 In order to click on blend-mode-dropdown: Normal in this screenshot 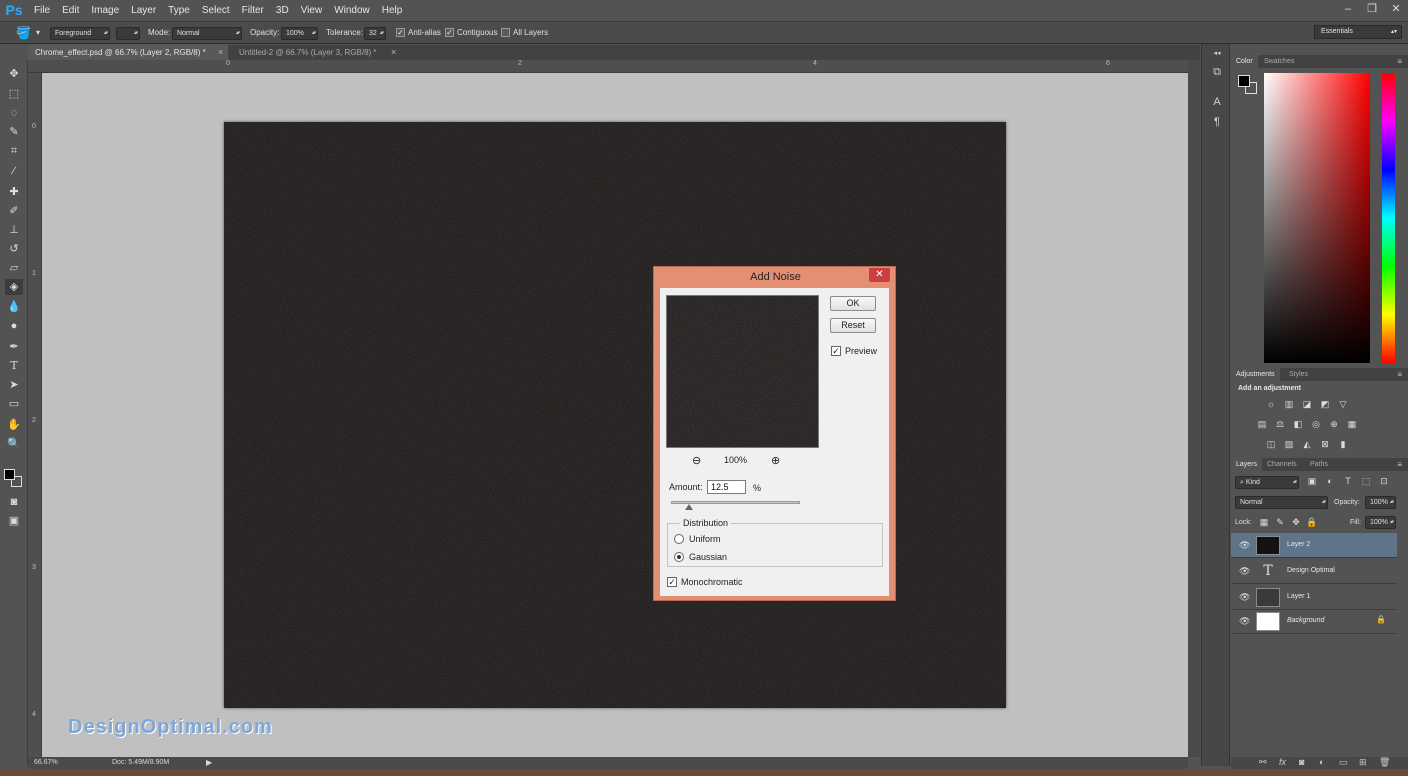, I will do `click(1281, 502)`.